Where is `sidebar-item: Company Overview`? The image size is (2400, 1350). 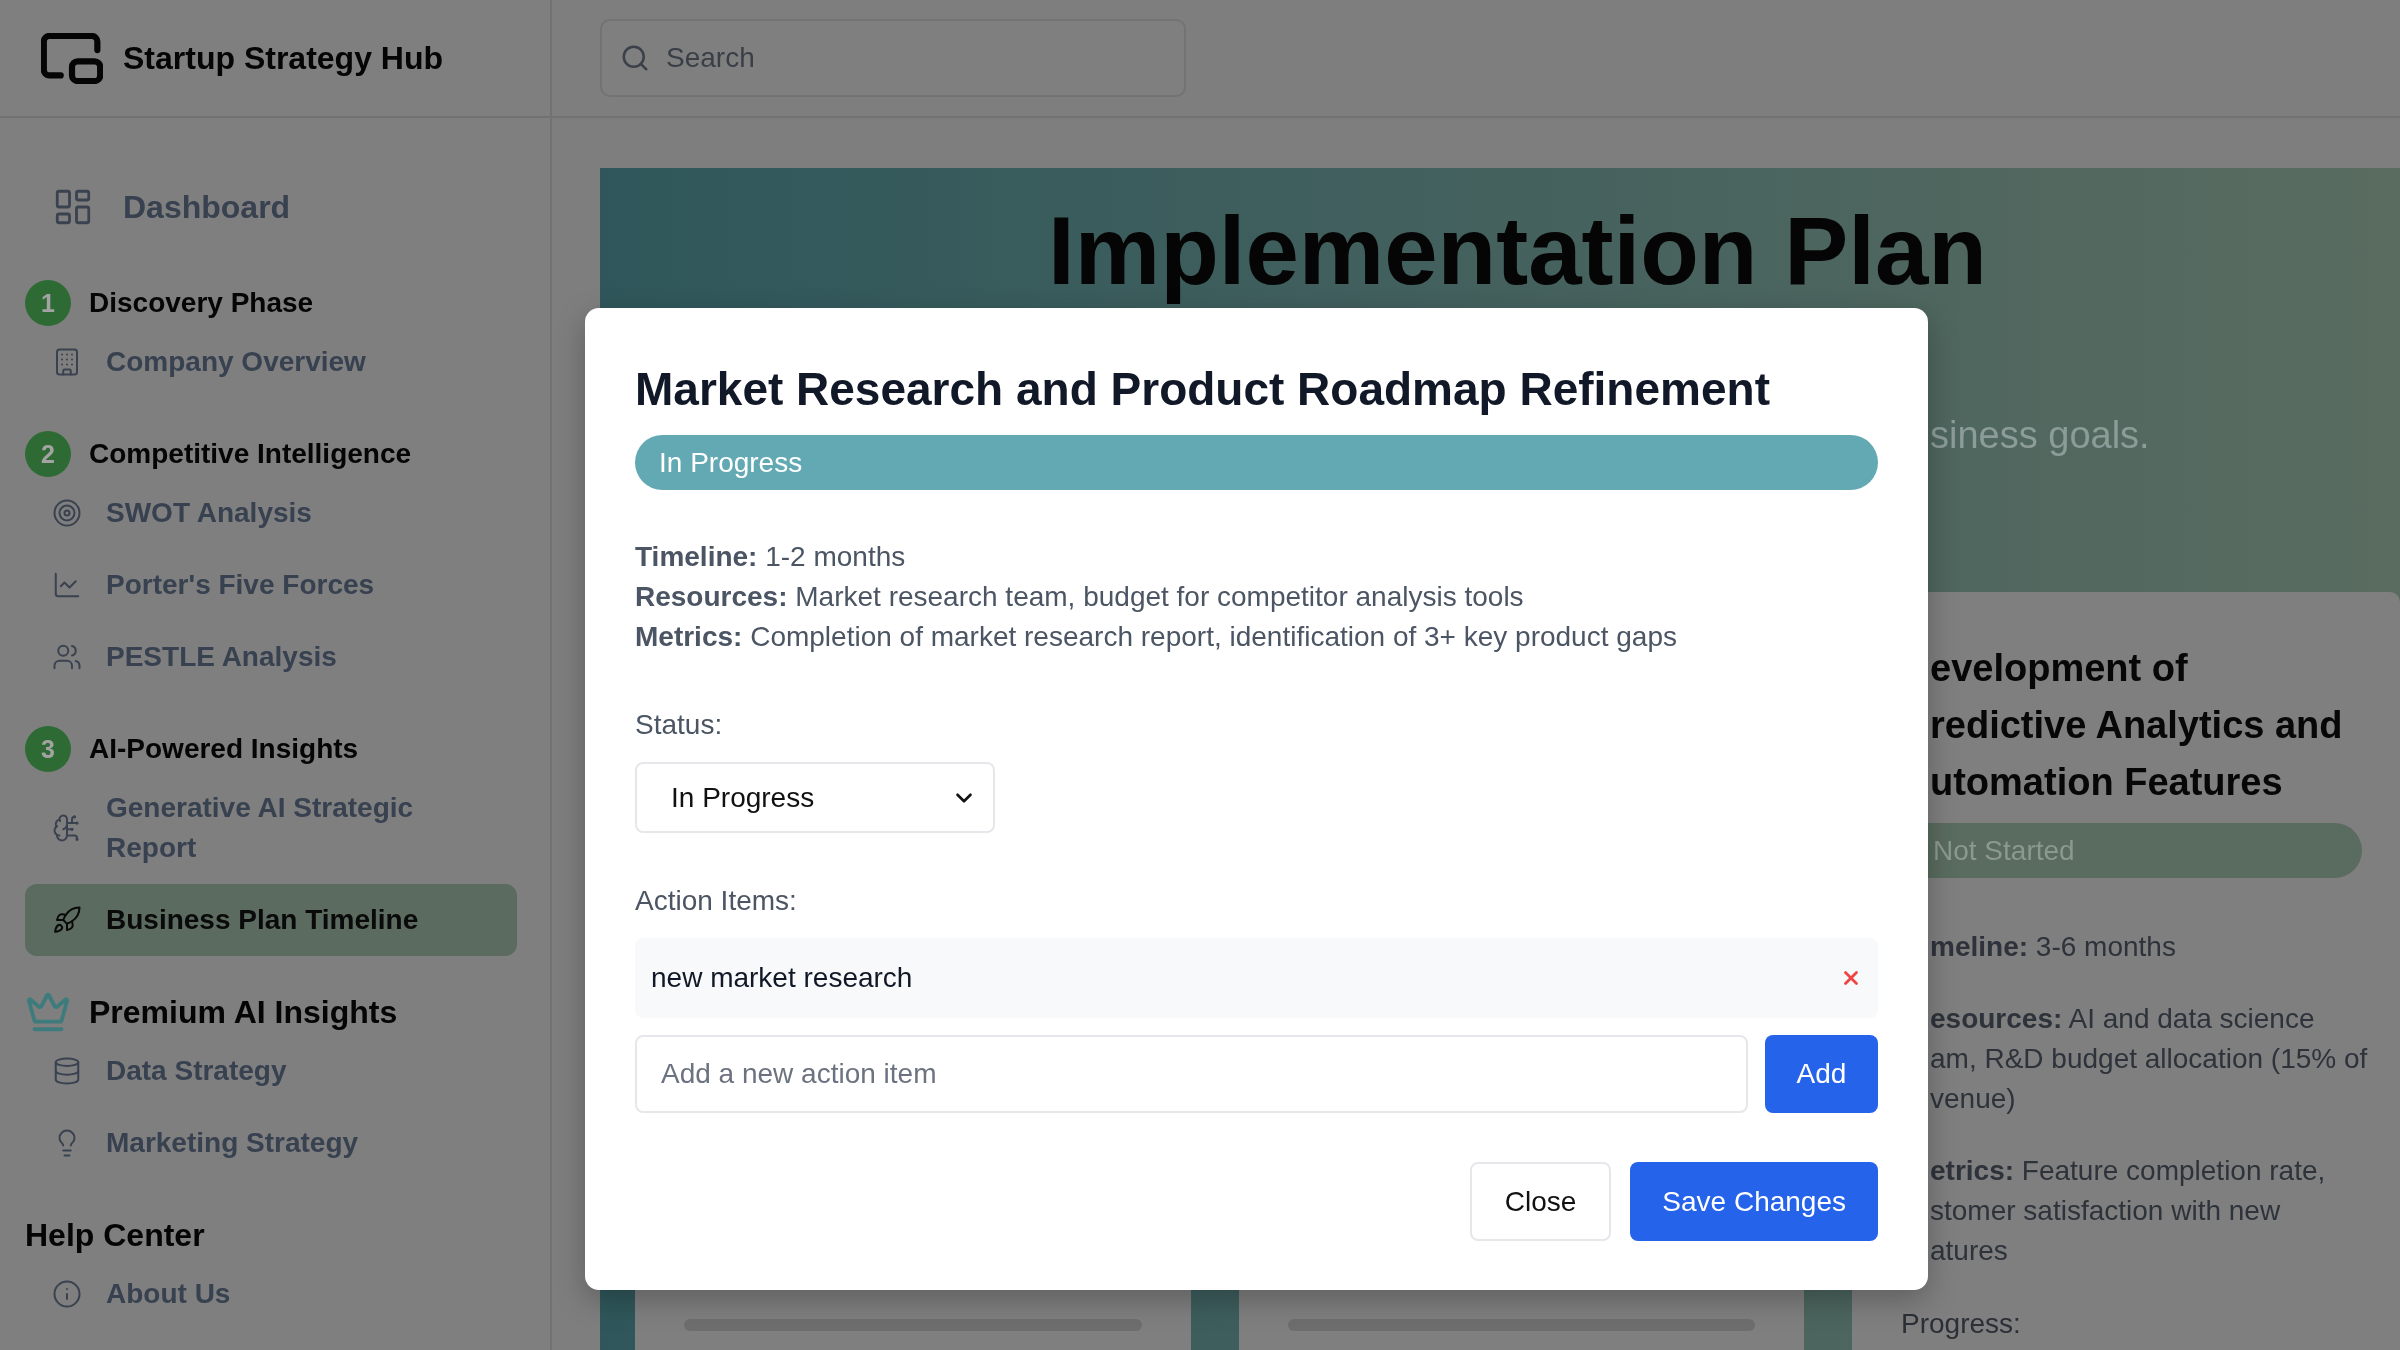
sidebar-item: Company Overview is located at coordinates (271, 362).